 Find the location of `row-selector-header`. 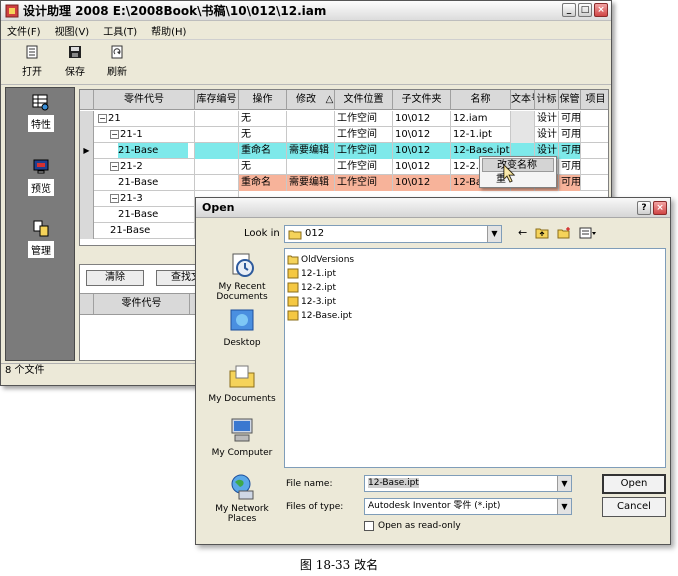

row-selector-header is located at coordinates (87, 100).